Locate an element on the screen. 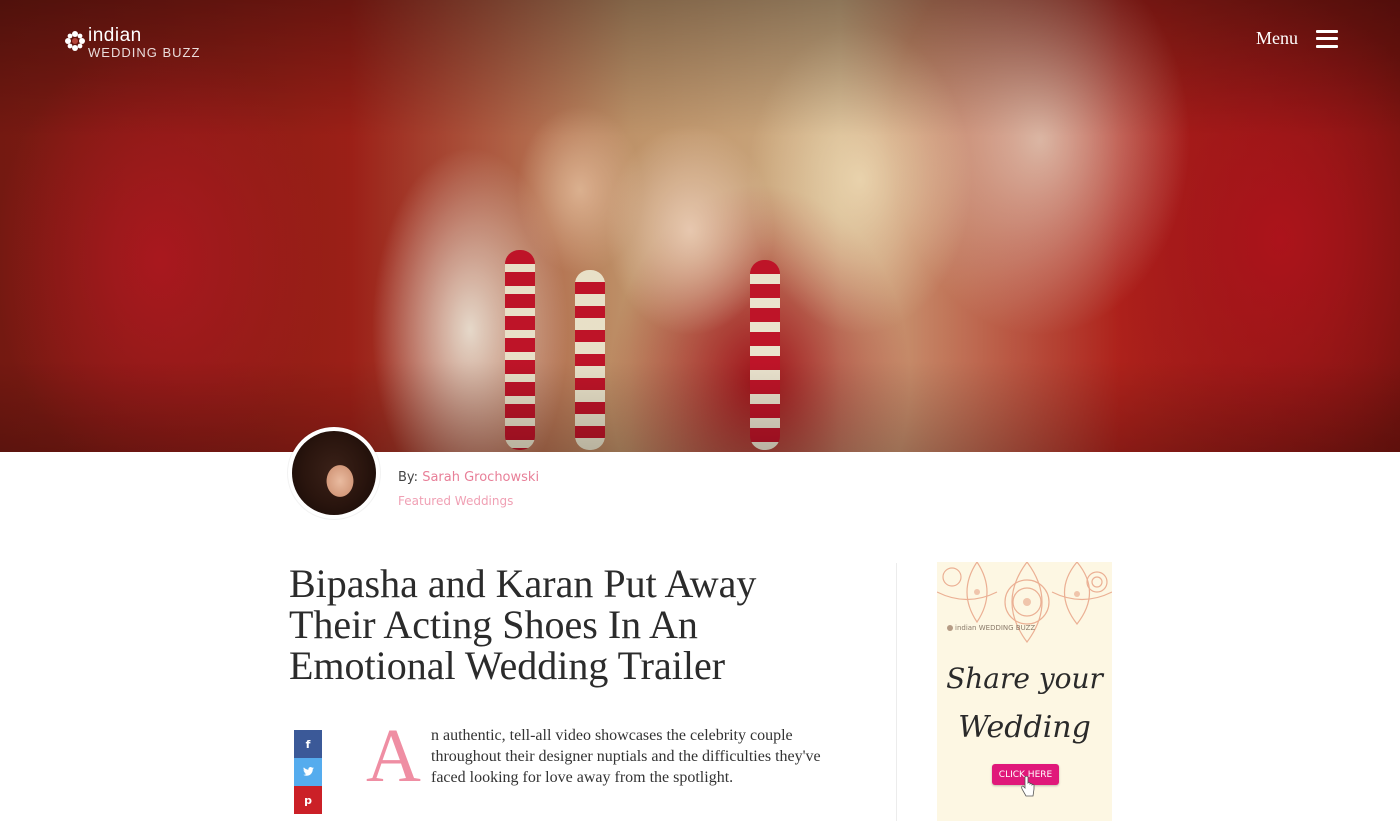 This screenshot has width=1400, height=821. ad-logo-line-2: WEDDING BUZZ is located at coordinates (1007, 628).